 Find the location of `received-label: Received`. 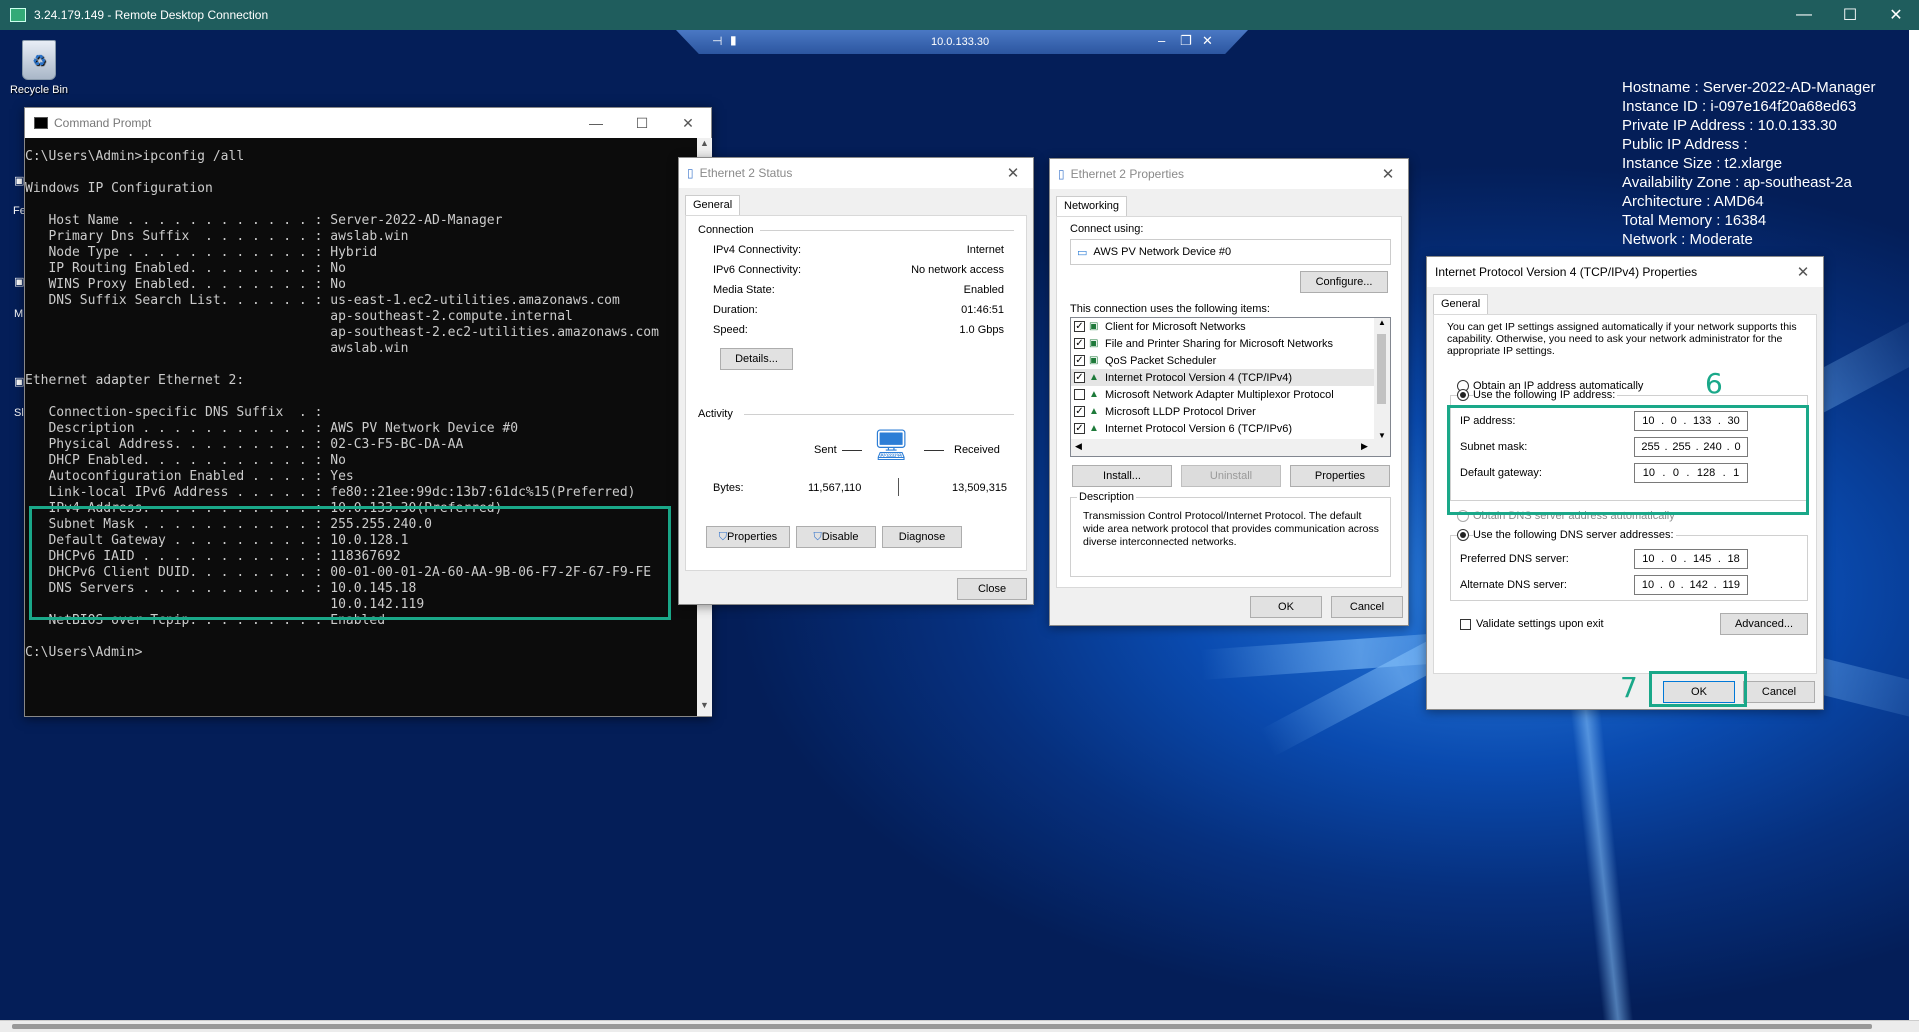

received-label: Received is located at coordinates (977, 450).